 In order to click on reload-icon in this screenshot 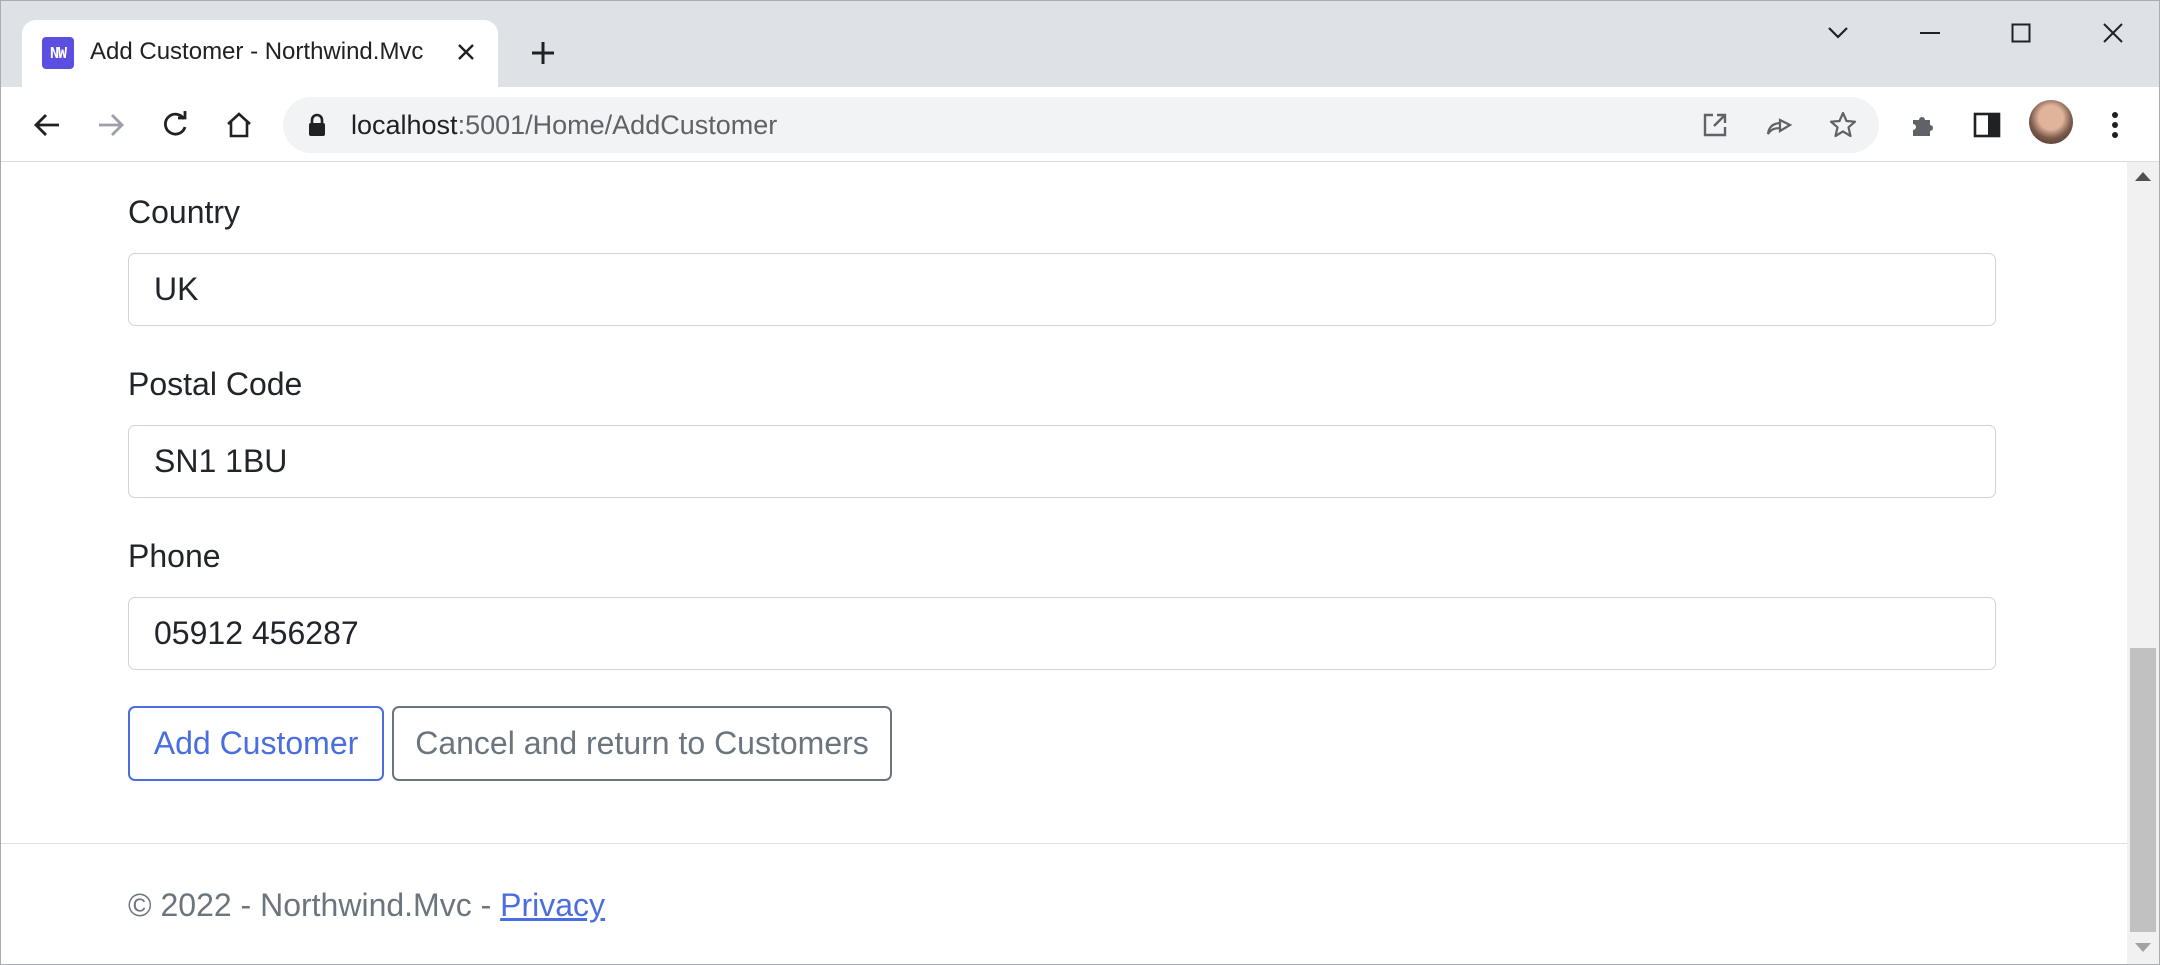, I will do `click(175, 125)`.